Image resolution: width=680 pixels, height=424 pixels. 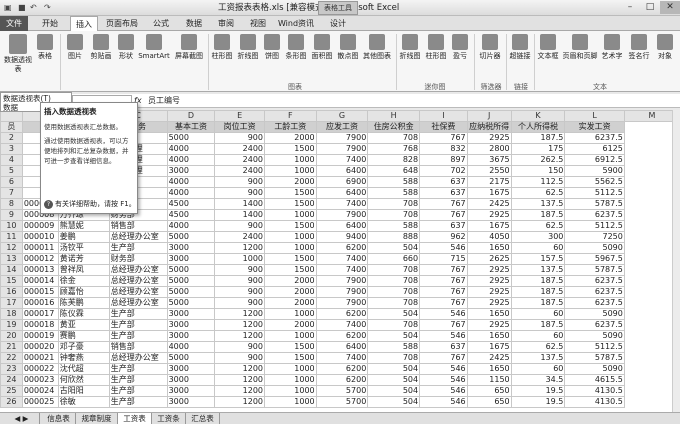 What do you see at coordinates (342, 248) in the screenshot?
I see `cell: 6200` at bounding box center [342, 248].